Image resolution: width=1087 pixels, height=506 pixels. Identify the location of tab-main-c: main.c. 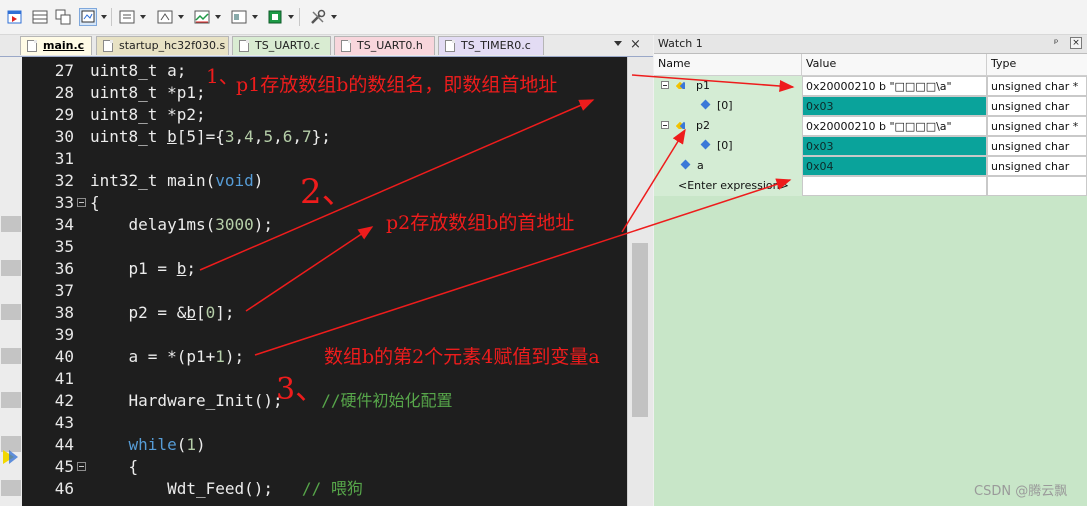
(56, 45).